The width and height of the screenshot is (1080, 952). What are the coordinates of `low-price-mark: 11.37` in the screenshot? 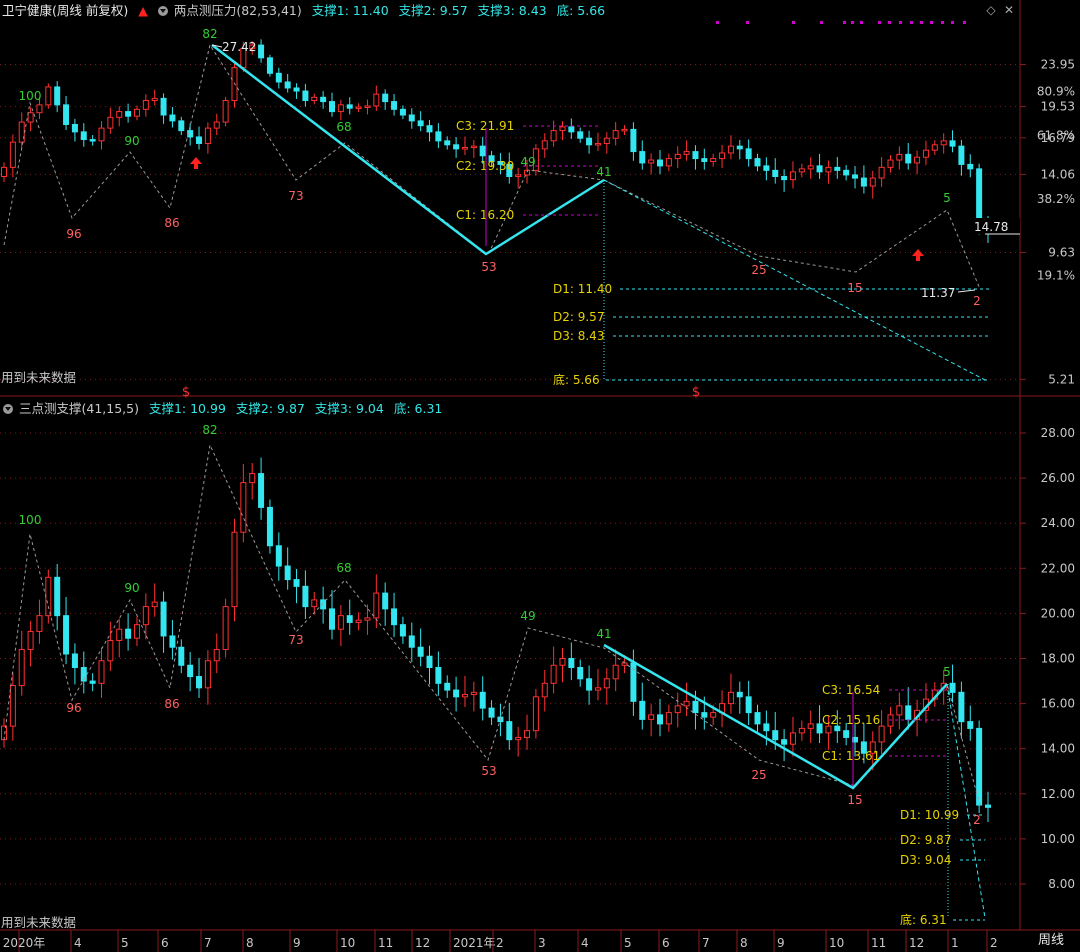 It's located at (938, 293).